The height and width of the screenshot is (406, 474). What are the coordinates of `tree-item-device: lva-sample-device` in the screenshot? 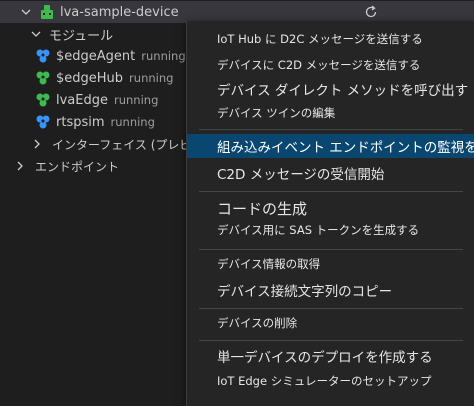 It's located at (237, 12).